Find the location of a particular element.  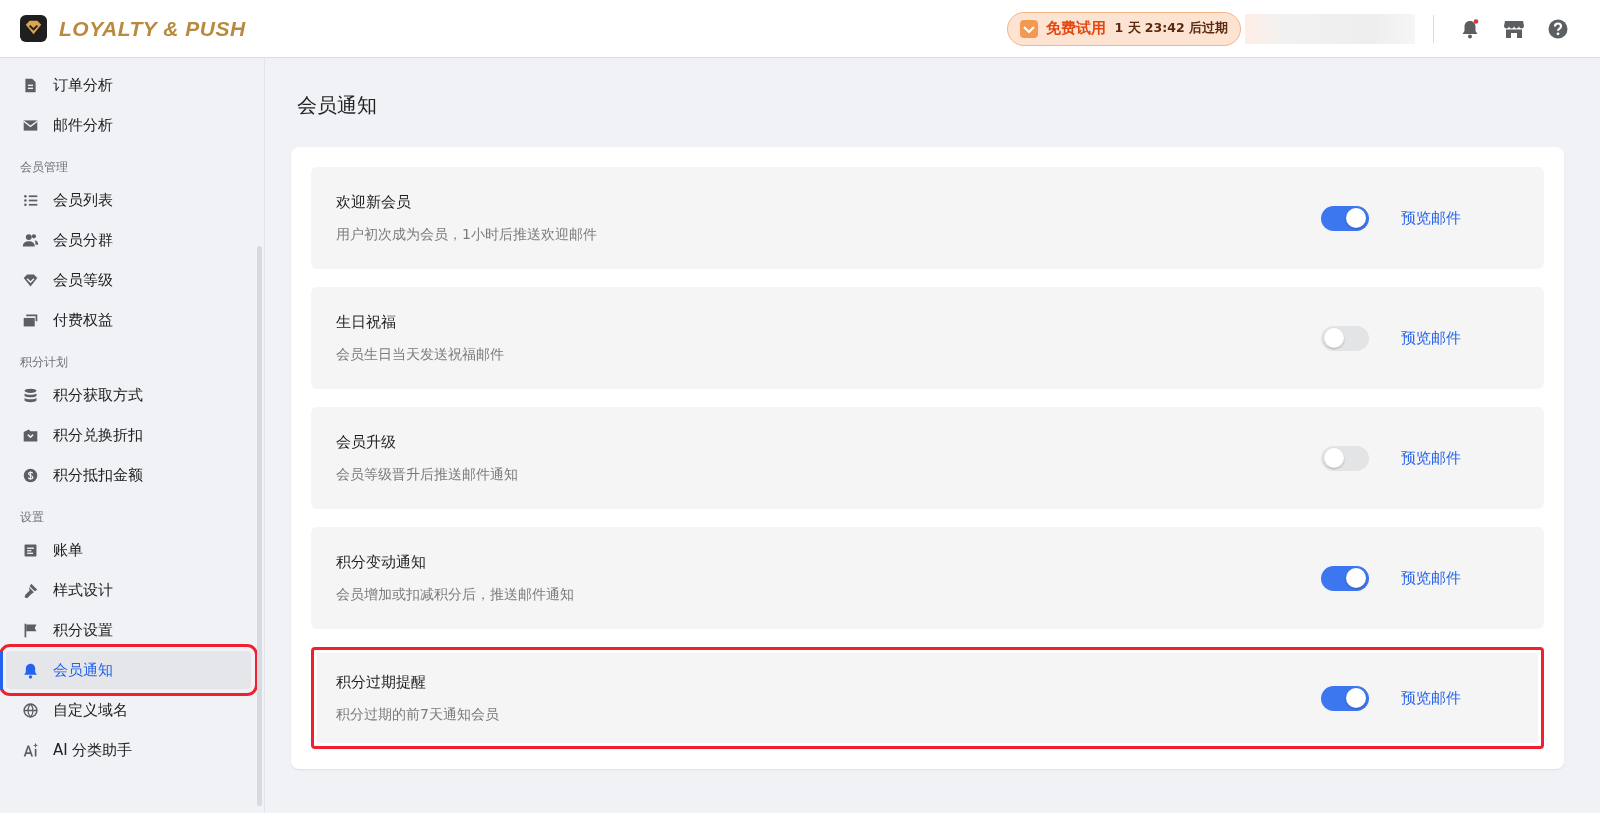

logo-icon is located at coordinates (33, 28).